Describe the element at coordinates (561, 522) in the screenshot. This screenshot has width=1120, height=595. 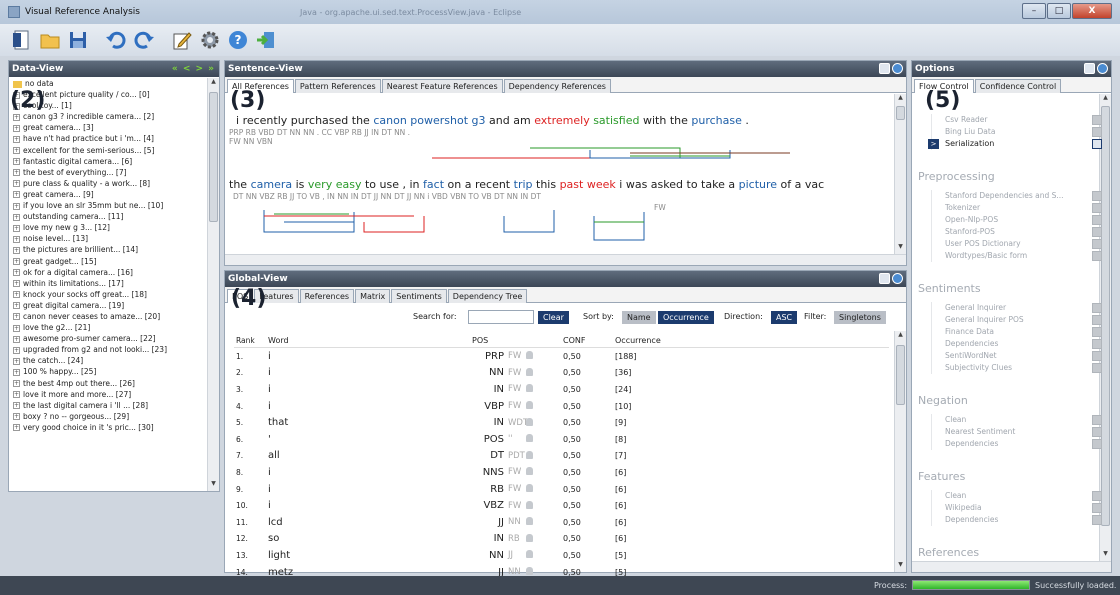
I see `table-row: 11. lcd JJ NN 0,50 [6]` at that location.